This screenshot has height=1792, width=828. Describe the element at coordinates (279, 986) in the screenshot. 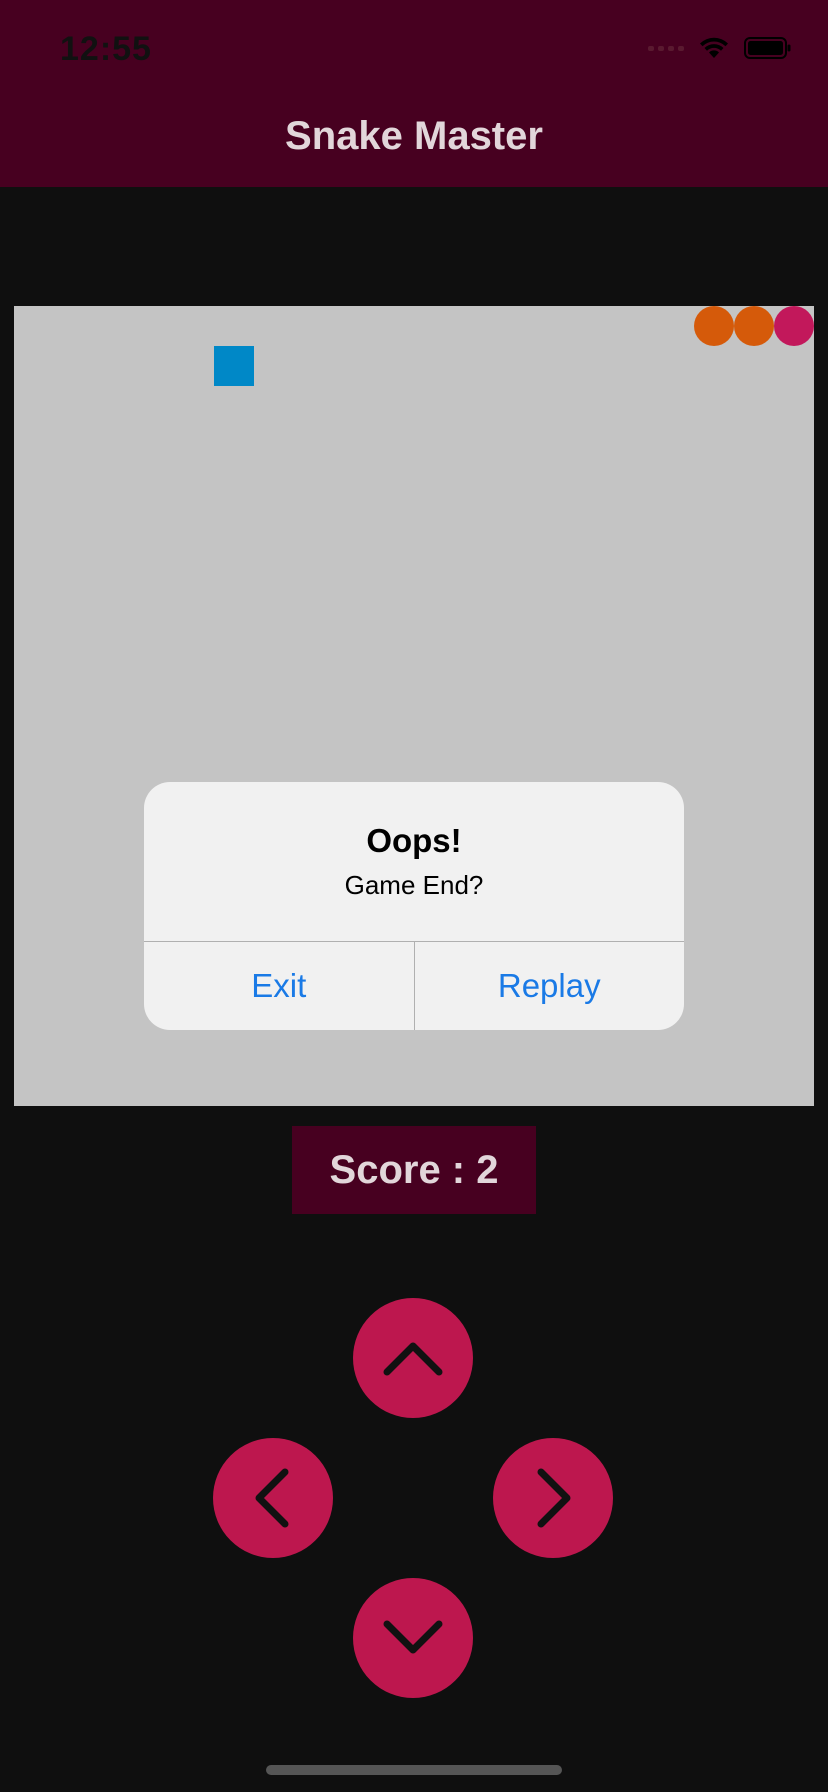

I see `exit-button: Exit` at that location.